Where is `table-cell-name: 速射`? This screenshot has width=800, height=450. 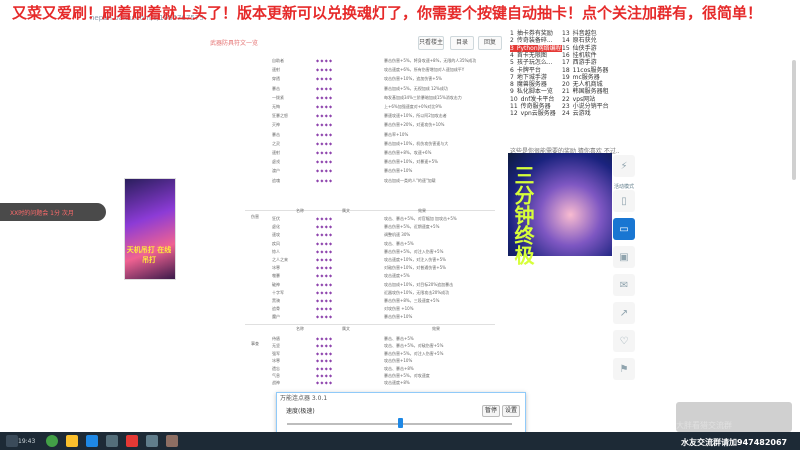 table-cell-name: 速射 is located at coordinates (276, 70).